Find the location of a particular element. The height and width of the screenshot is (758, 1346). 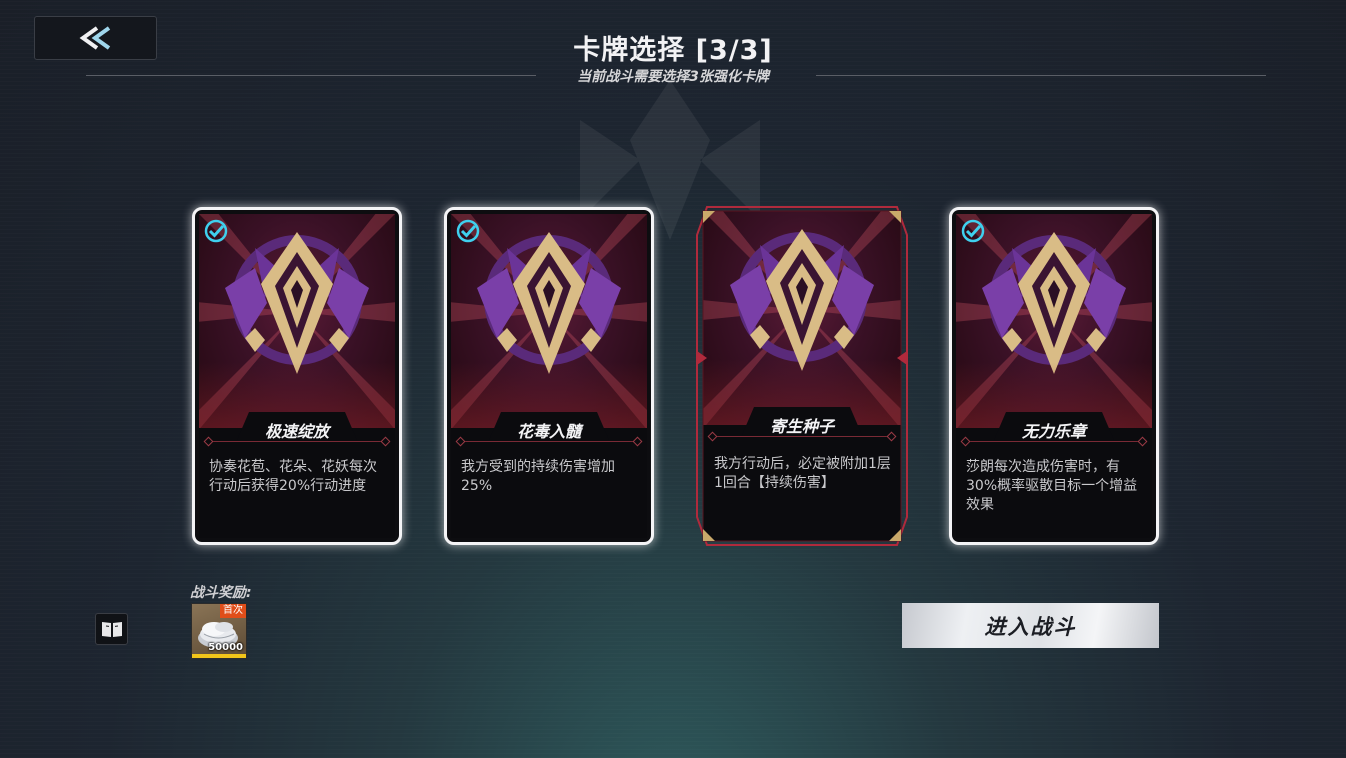

card-4: 无力乐章 莎朗每次造成伤害时，有30%概率驱散目标一个增益效果 is located at coordinates (1054, 376).